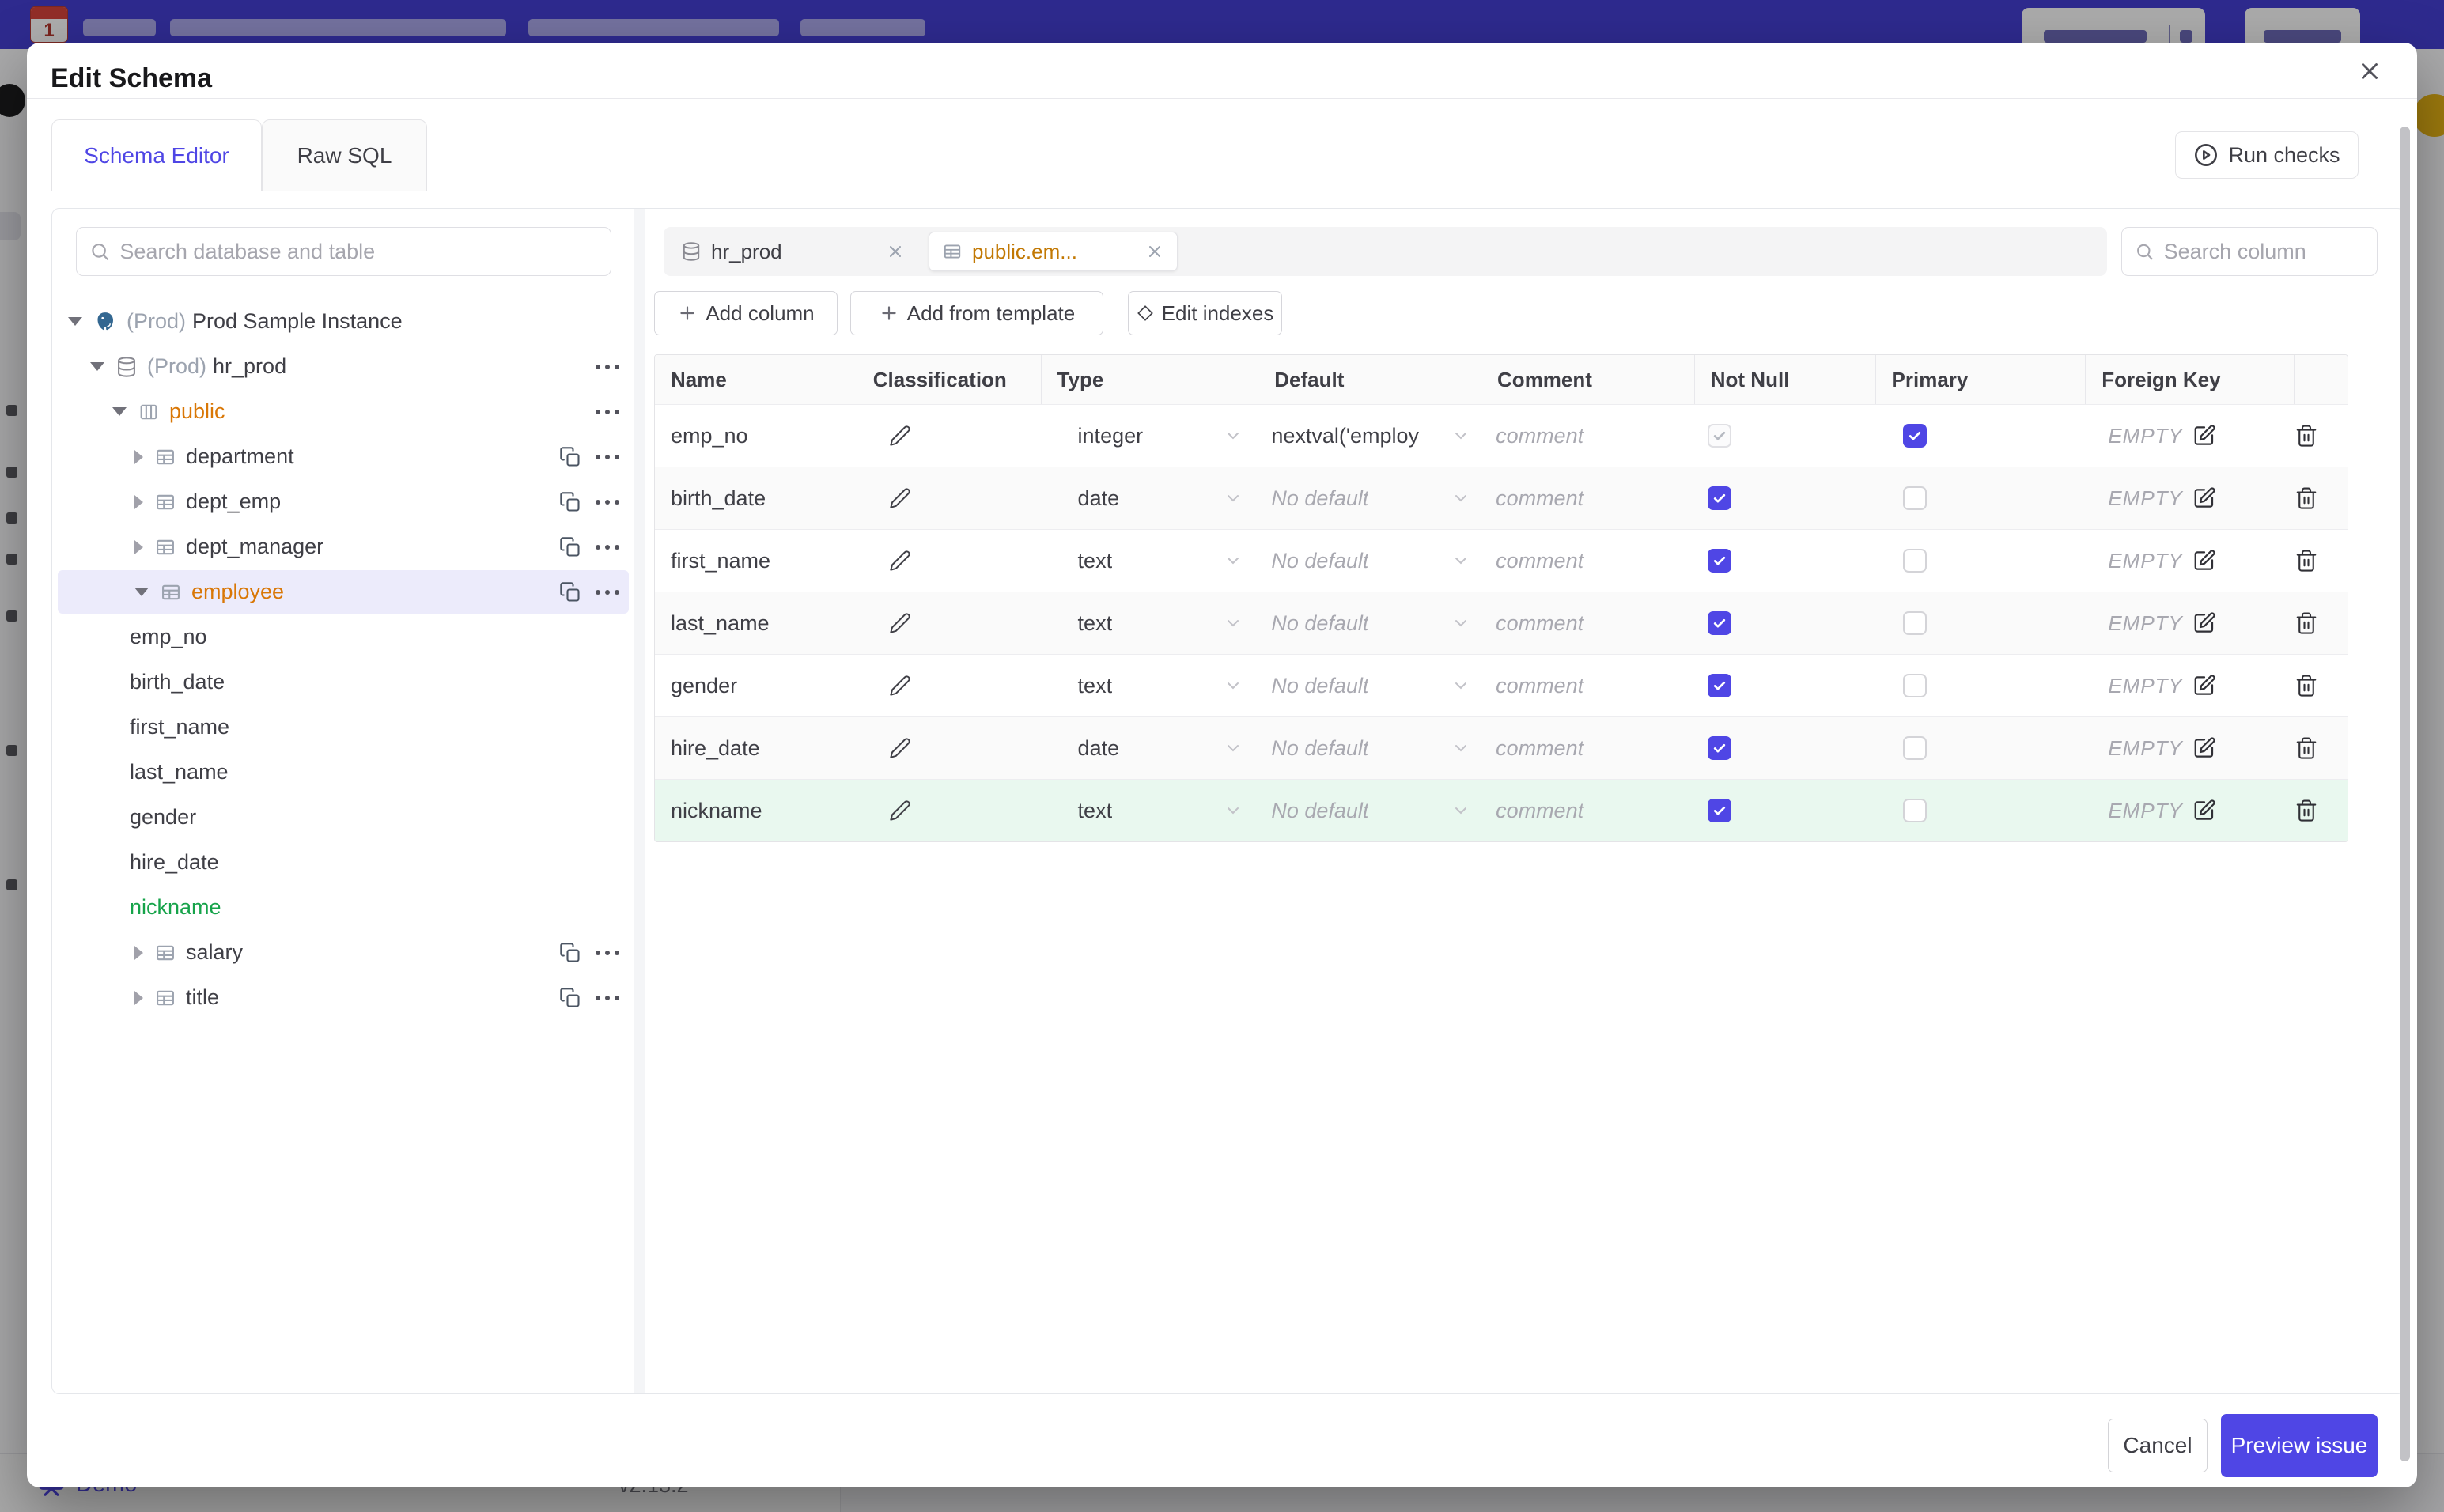 Image resolution: width=2444 pixels, height=1512 pixels. What do you see at coordinates (343, 728) in the screenshot?
I see `tree-item-first-name: first_name` at bounding box center [343, 728].